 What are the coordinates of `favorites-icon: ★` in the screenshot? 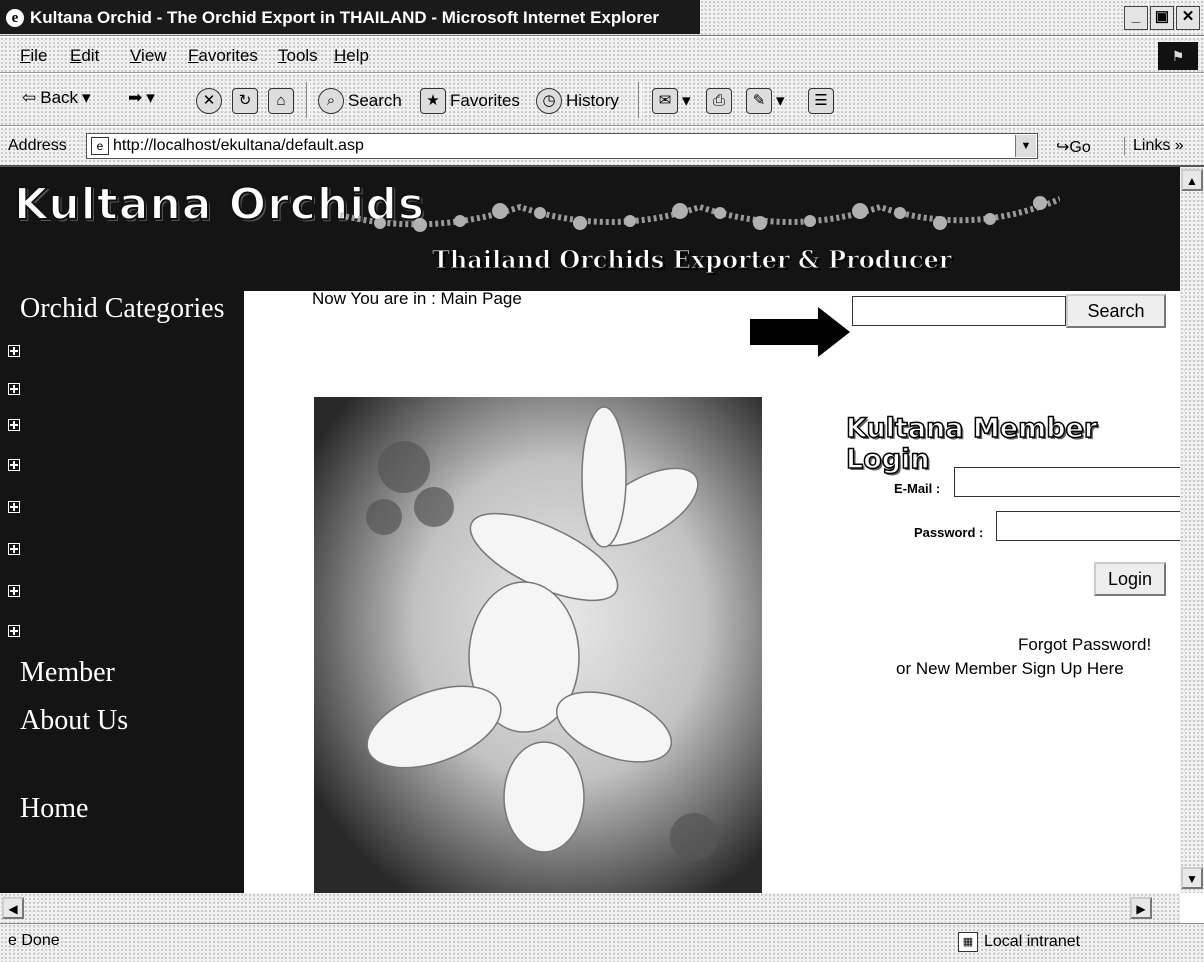 It's located at (433, 101).